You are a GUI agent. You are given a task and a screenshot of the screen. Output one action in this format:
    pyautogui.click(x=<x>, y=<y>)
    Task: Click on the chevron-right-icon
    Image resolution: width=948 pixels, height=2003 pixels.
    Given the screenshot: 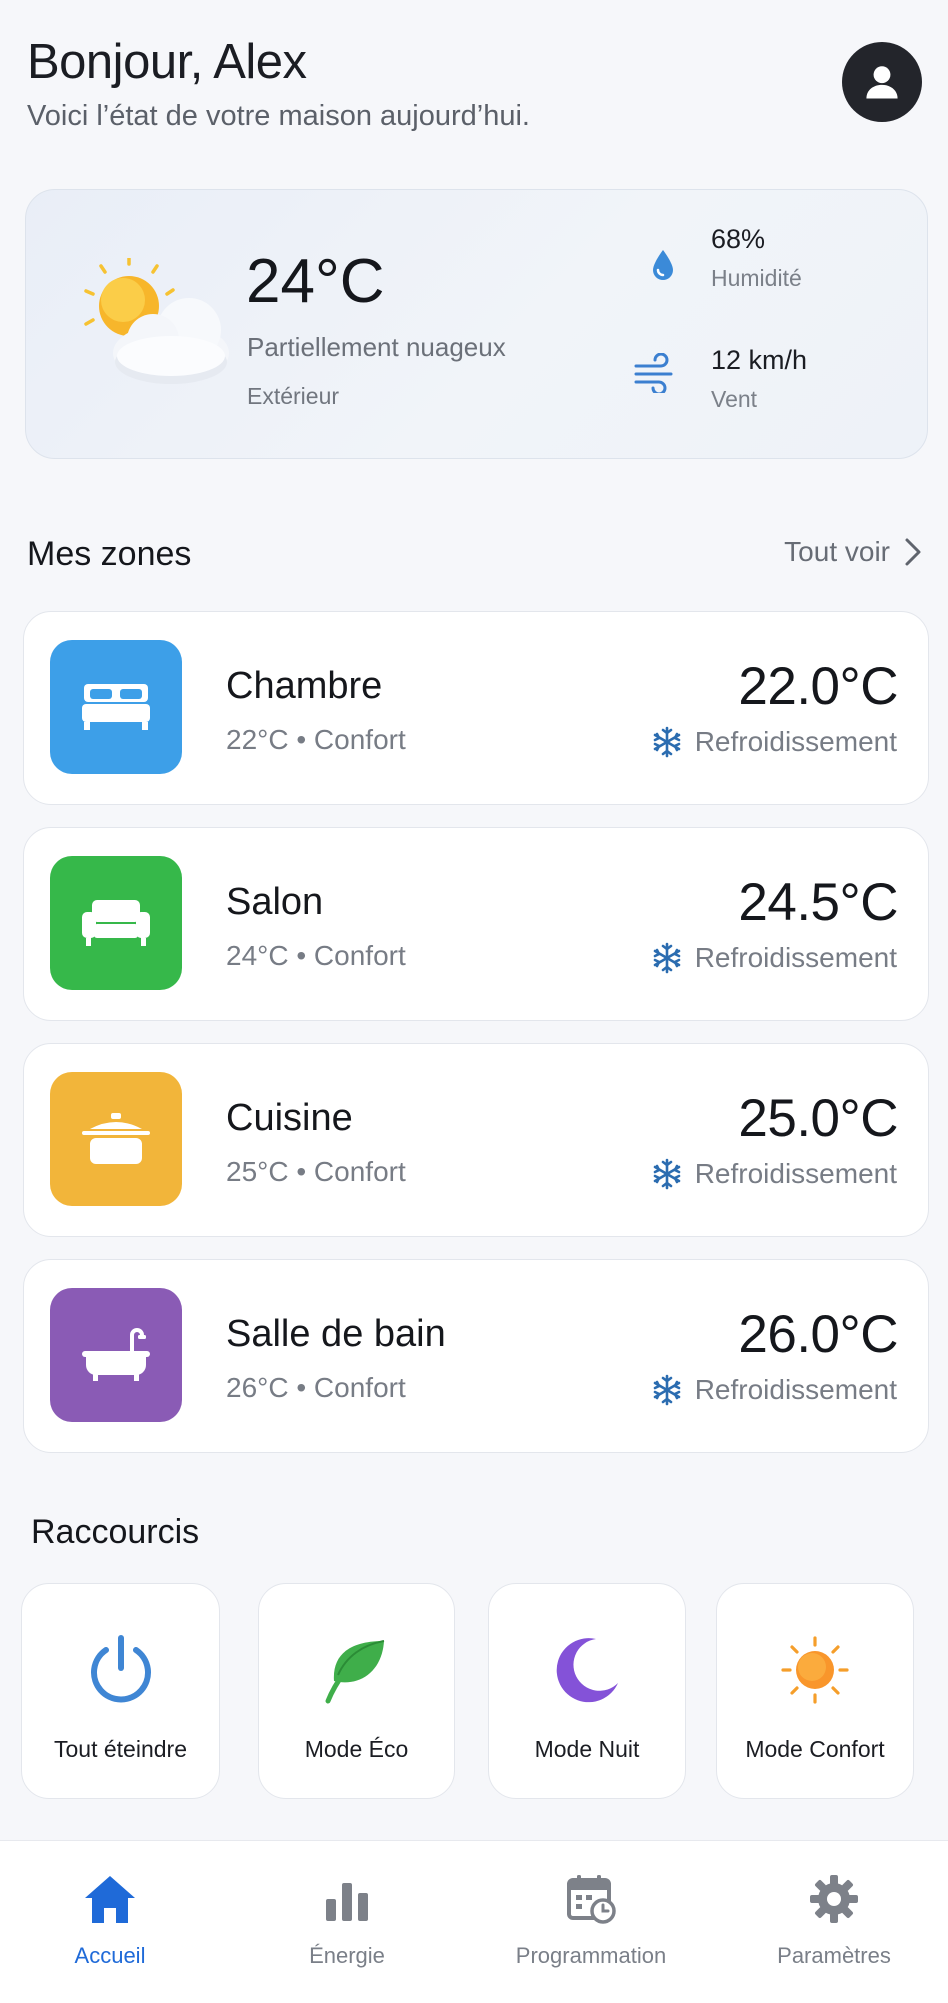 What is the action you would take?
    pyautogui.click(x=913, y=552)
    